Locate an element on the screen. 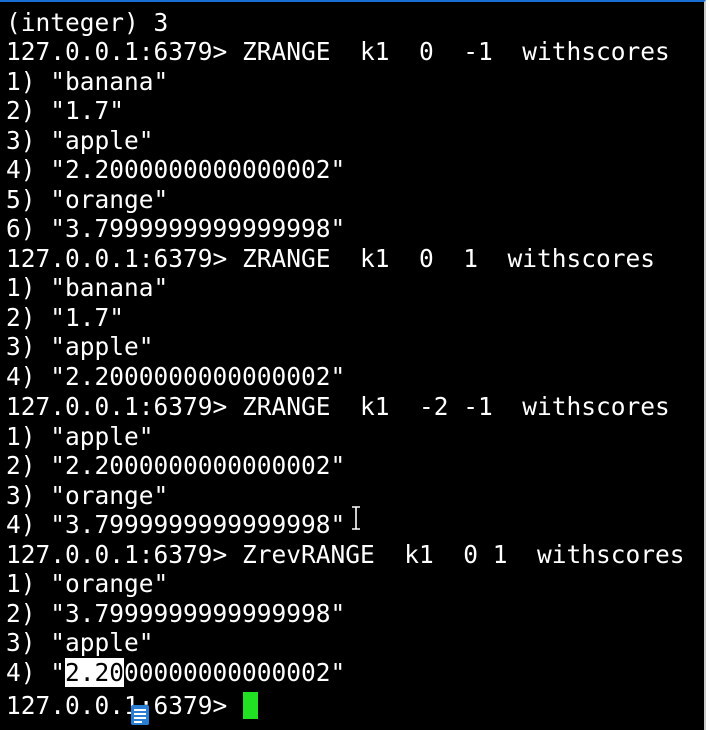 This screenshot has height=730, width=710. text-cursor-icon is located at coordinates (356, 518).